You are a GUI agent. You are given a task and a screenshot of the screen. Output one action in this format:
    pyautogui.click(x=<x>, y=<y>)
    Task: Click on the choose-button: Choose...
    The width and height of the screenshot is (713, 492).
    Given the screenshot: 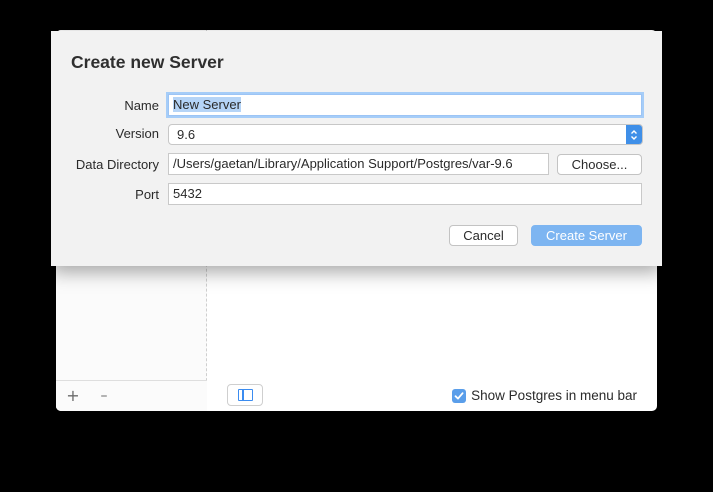 What is the action you would take?
    pyautogui.click(x=599, y=164)
    